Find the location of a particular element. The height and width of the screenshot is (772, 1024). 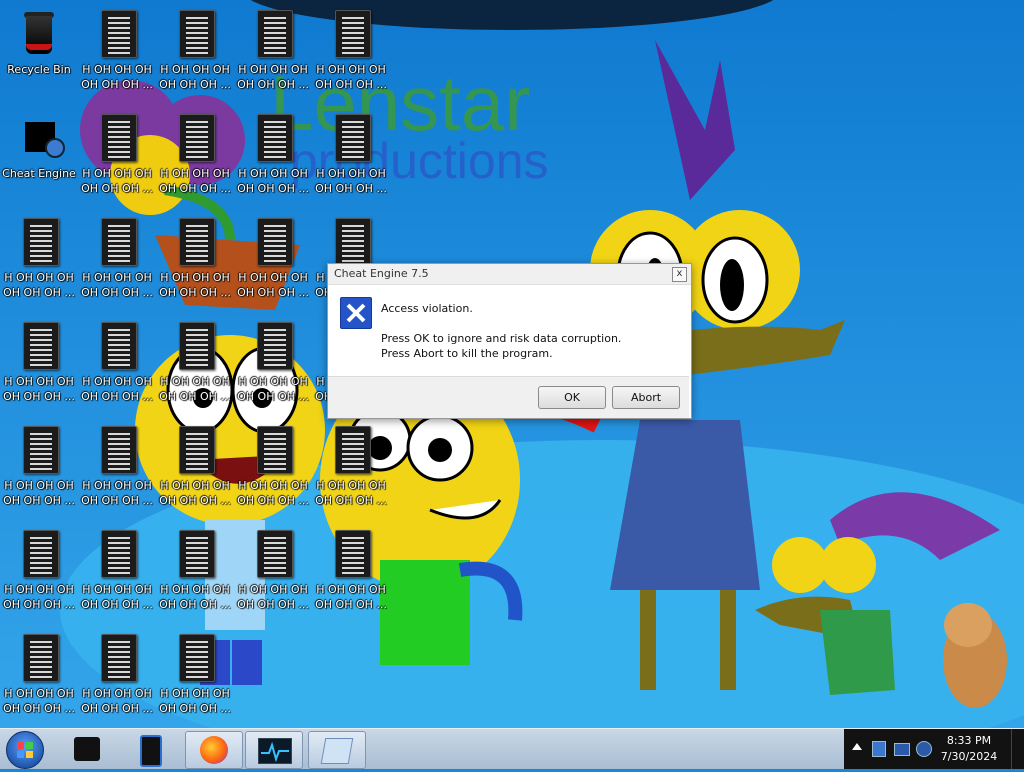

taskbar-cheat-engine is located at coordinates (90, 749).